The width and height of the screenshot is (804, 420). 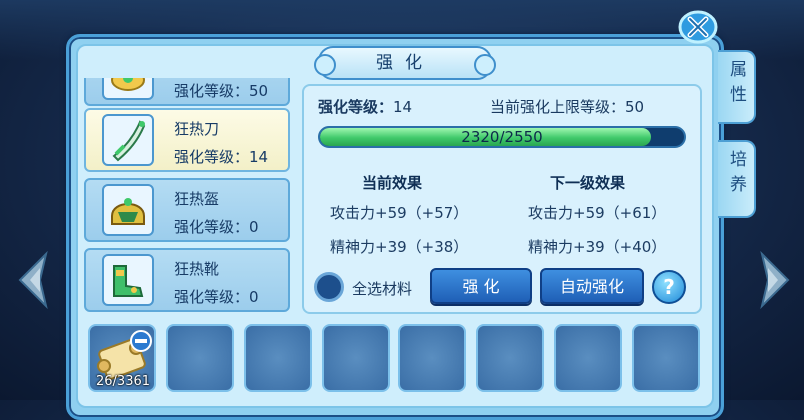 I want to click on close-icon, so click(x=697, y=27).